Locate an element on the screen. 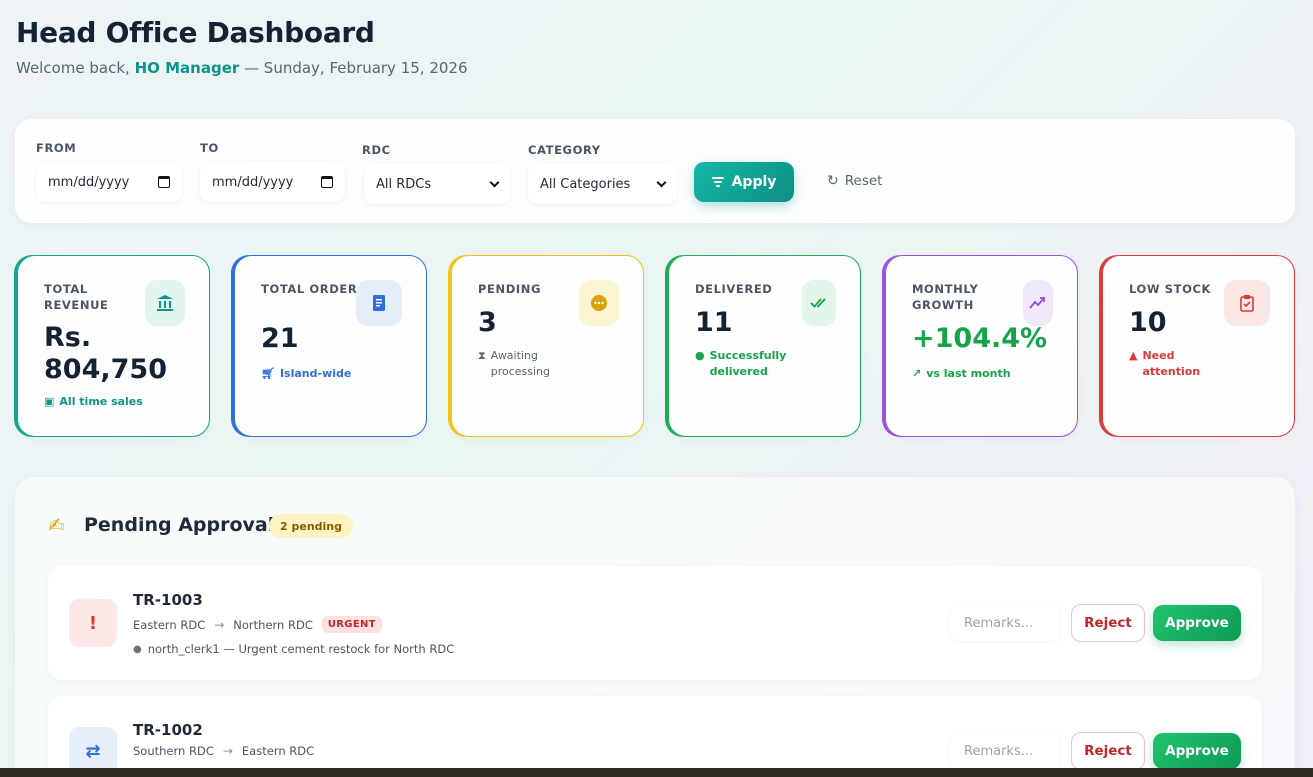  bank-icon is located at coordinates (165, 303).